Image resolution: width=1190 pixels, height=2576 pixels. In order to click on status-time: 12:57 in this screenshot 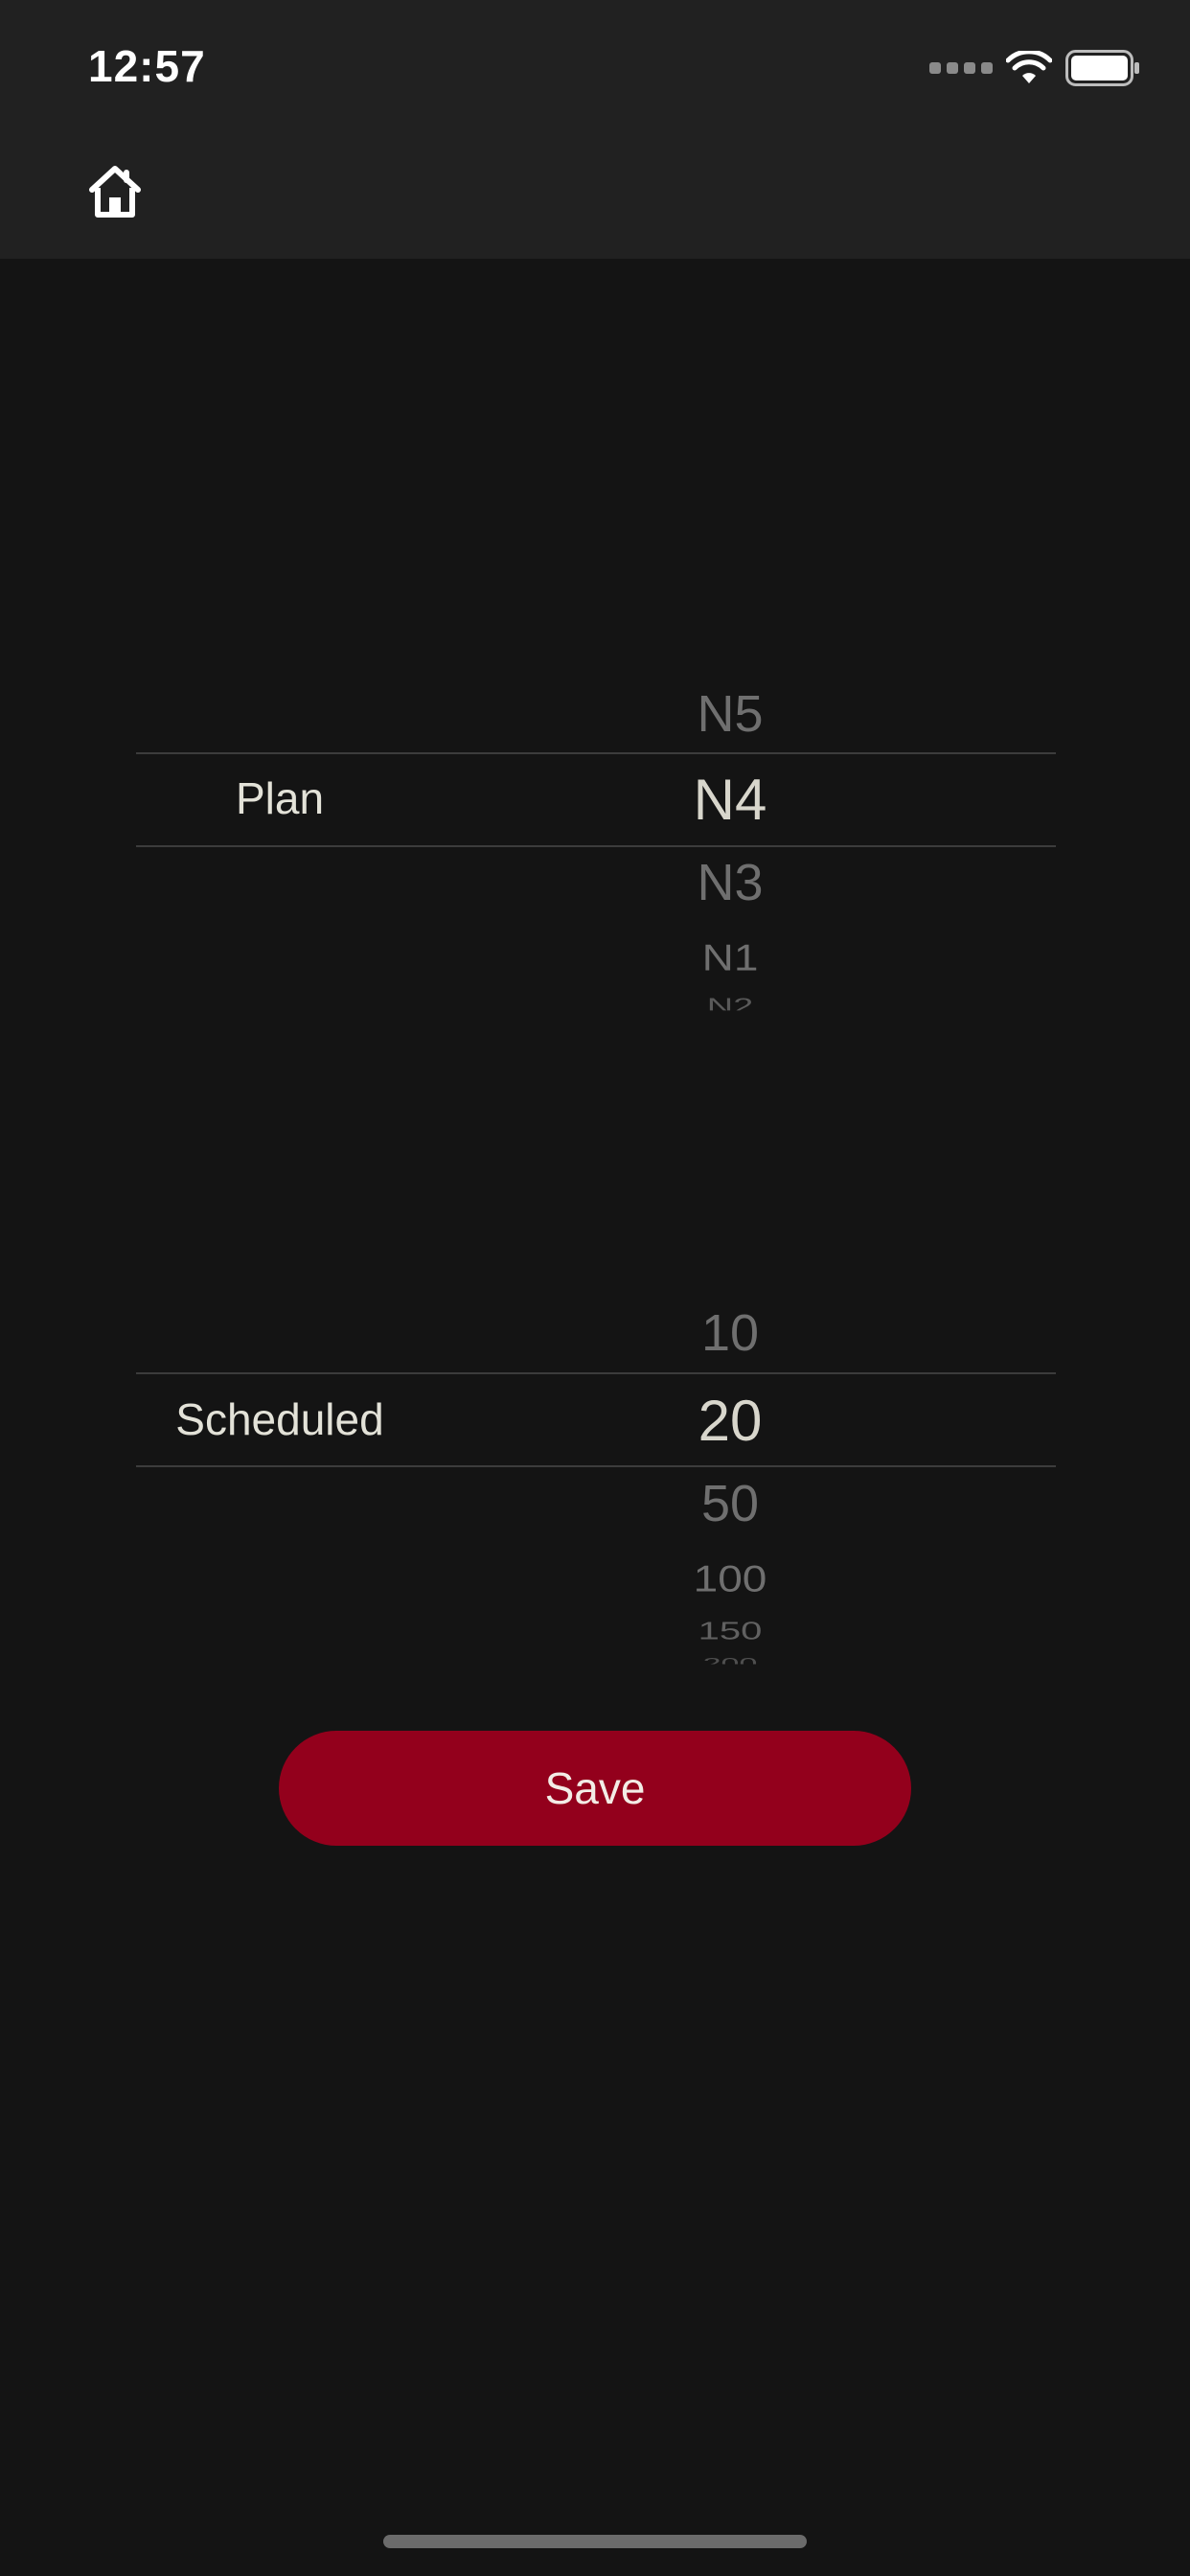, I will do `click(147, 66)`.